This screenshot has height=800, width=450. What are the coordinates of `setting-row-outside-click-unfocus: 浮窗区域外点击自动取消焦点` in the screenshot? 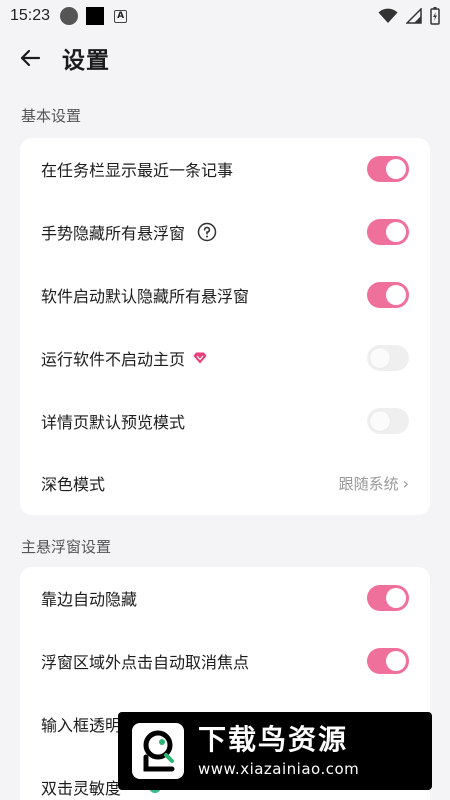 It's located at (225, 661).